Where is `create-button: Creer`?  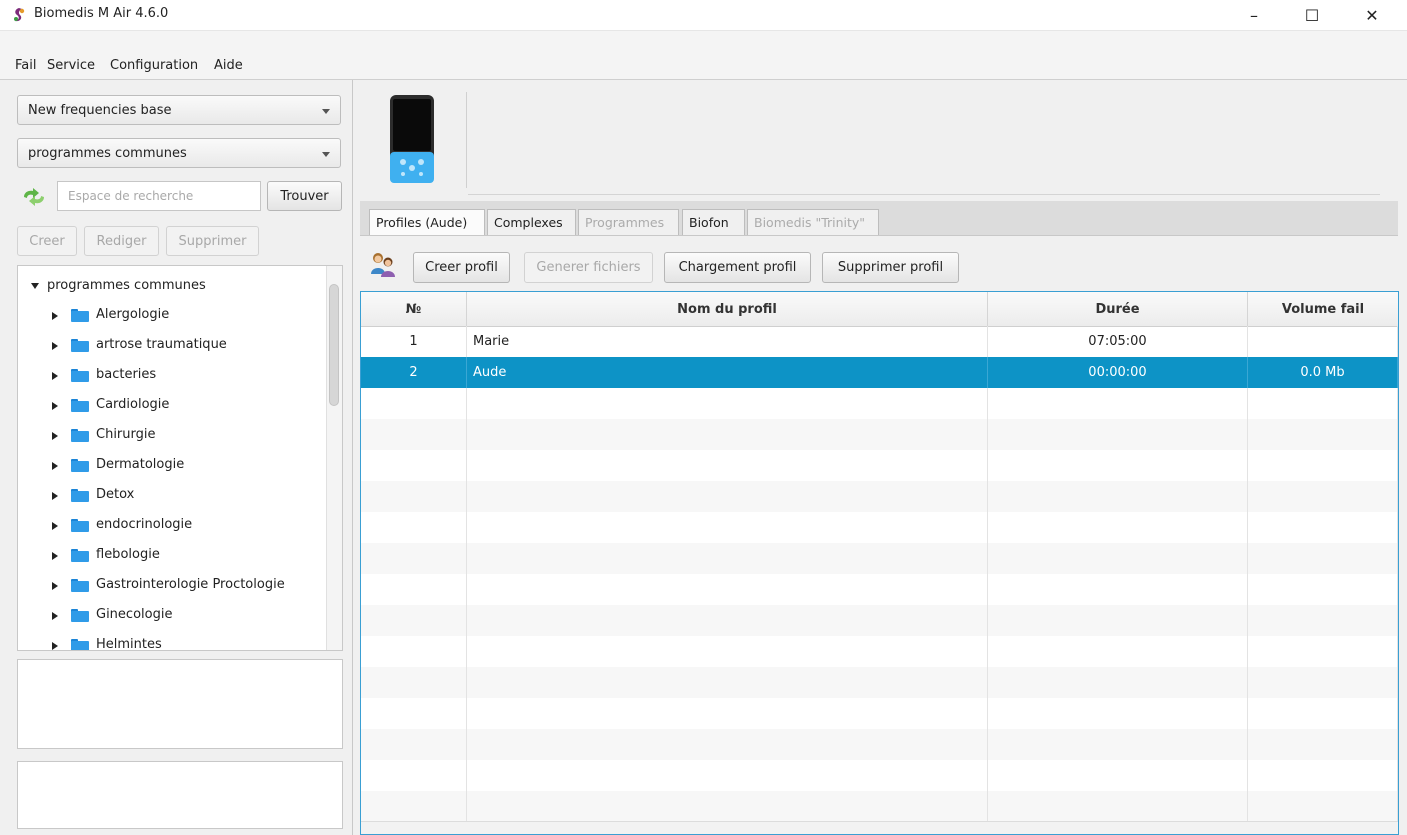 create-button: Creer is located at coordinates (47, 241).